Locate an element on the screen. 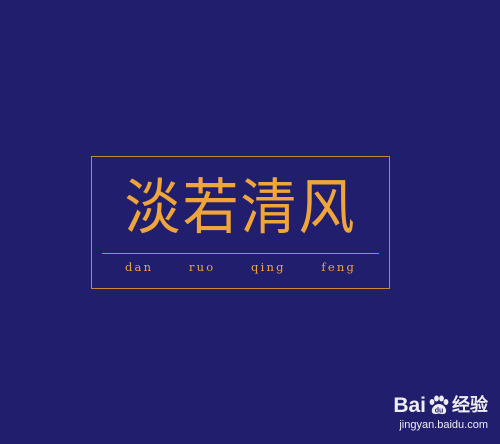 Image resolution: width=500 pixels, height=444 pixels. watermark-brand-prefix: Bai is located at coordinates (409, 405).